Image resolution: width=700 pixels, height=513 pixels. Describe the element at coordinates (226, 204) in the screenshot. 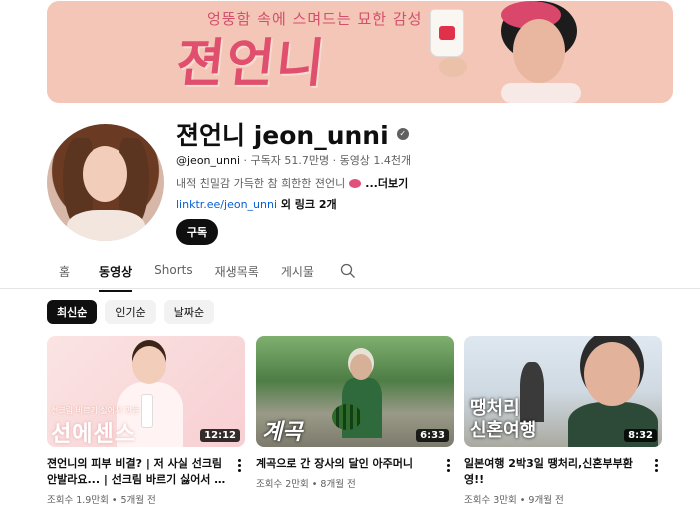

I see `channel-link: linktr.ee/jeon_unni` at that location.